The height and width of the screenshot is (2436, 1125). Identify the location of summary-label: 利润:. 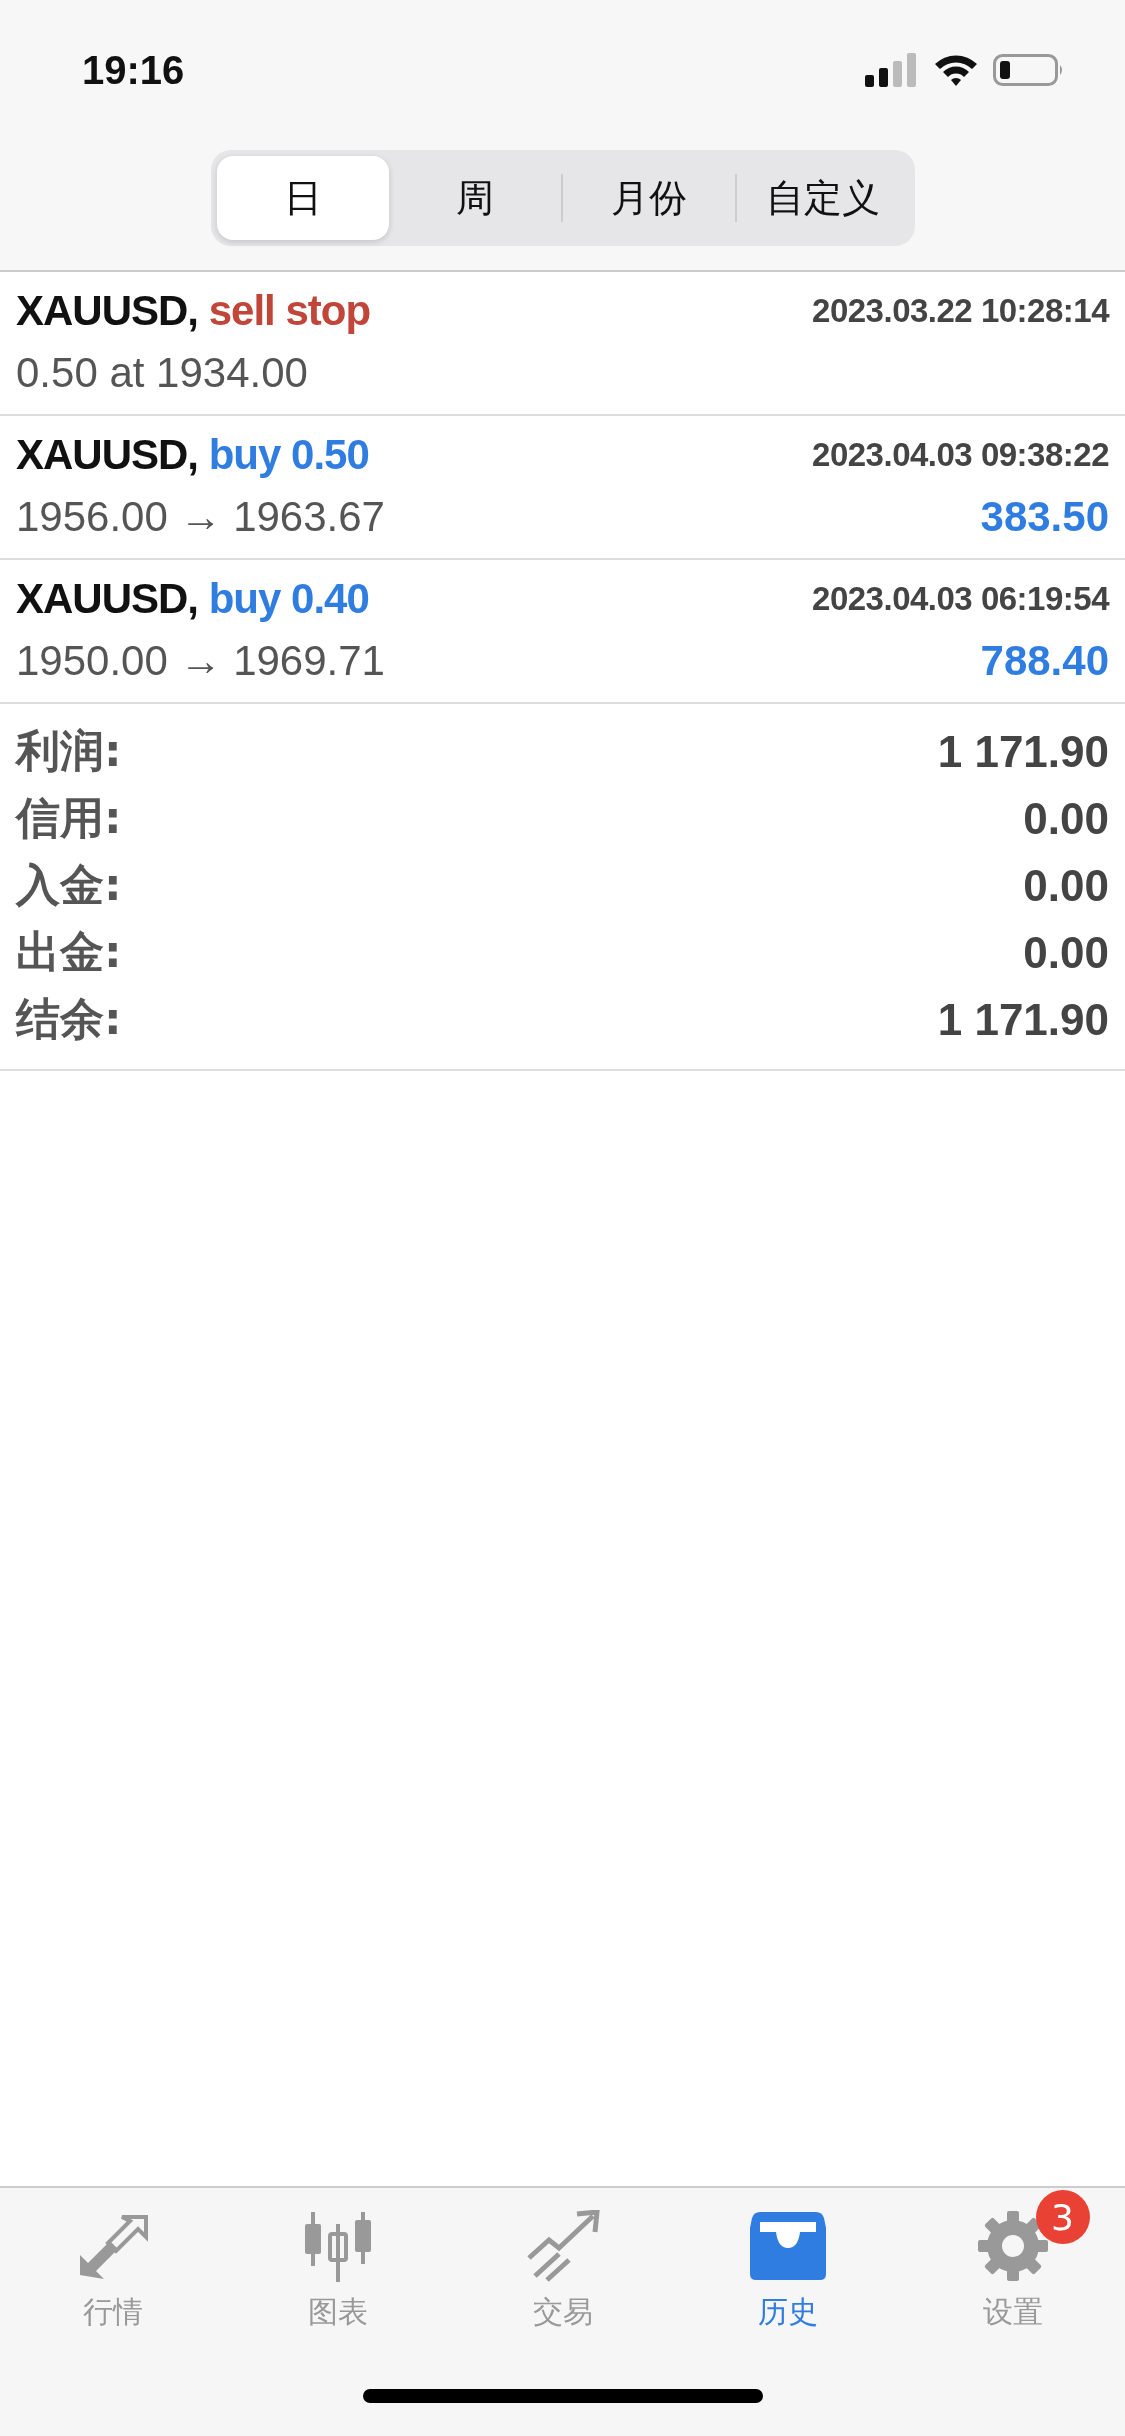
(69, 751).